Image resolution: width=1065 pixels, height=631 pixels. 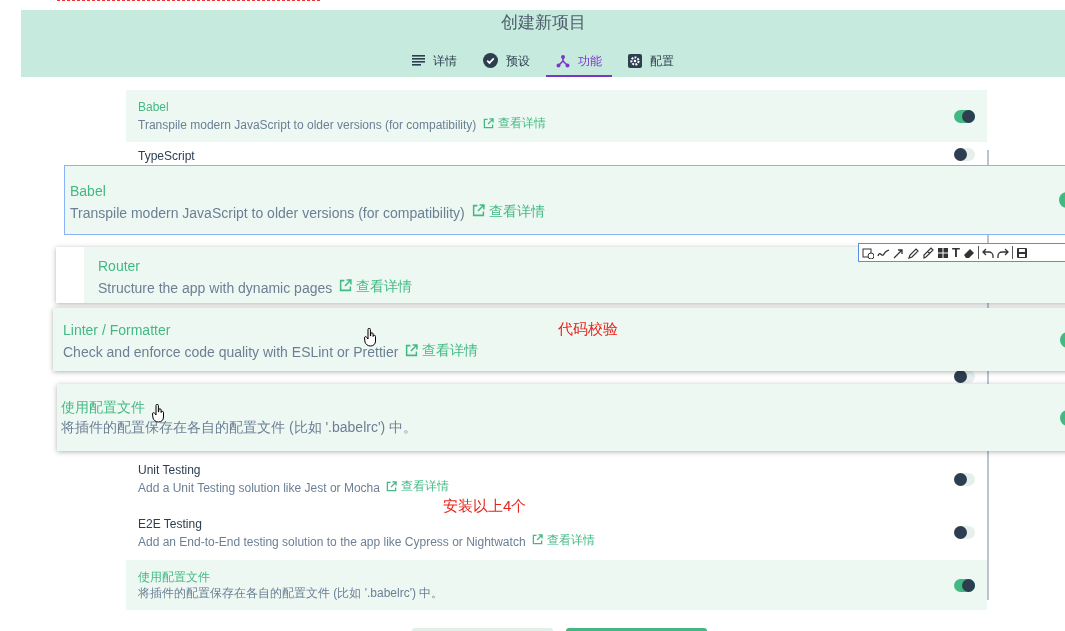 What do you see at coordinates (170, 523) in the screenshot?
I see `feature-title: E2E Testing` at bounding box center [170, 523].